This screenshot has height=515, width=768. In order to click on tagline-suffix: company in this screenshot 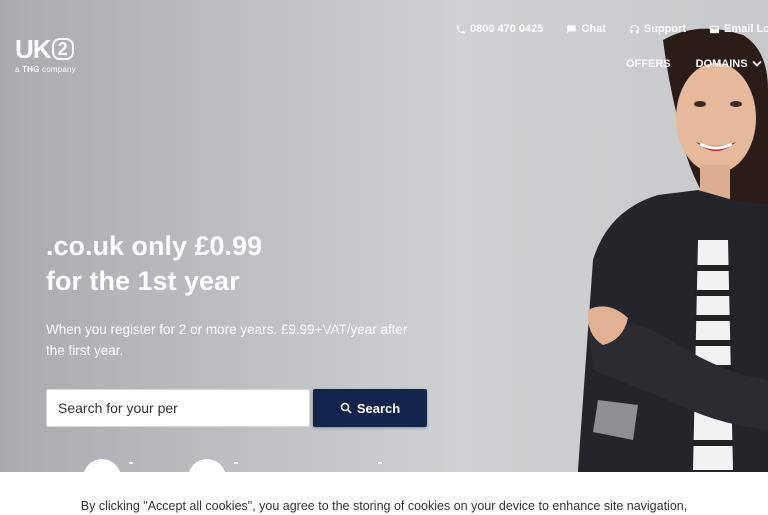, I will do `click(59, 69)`.